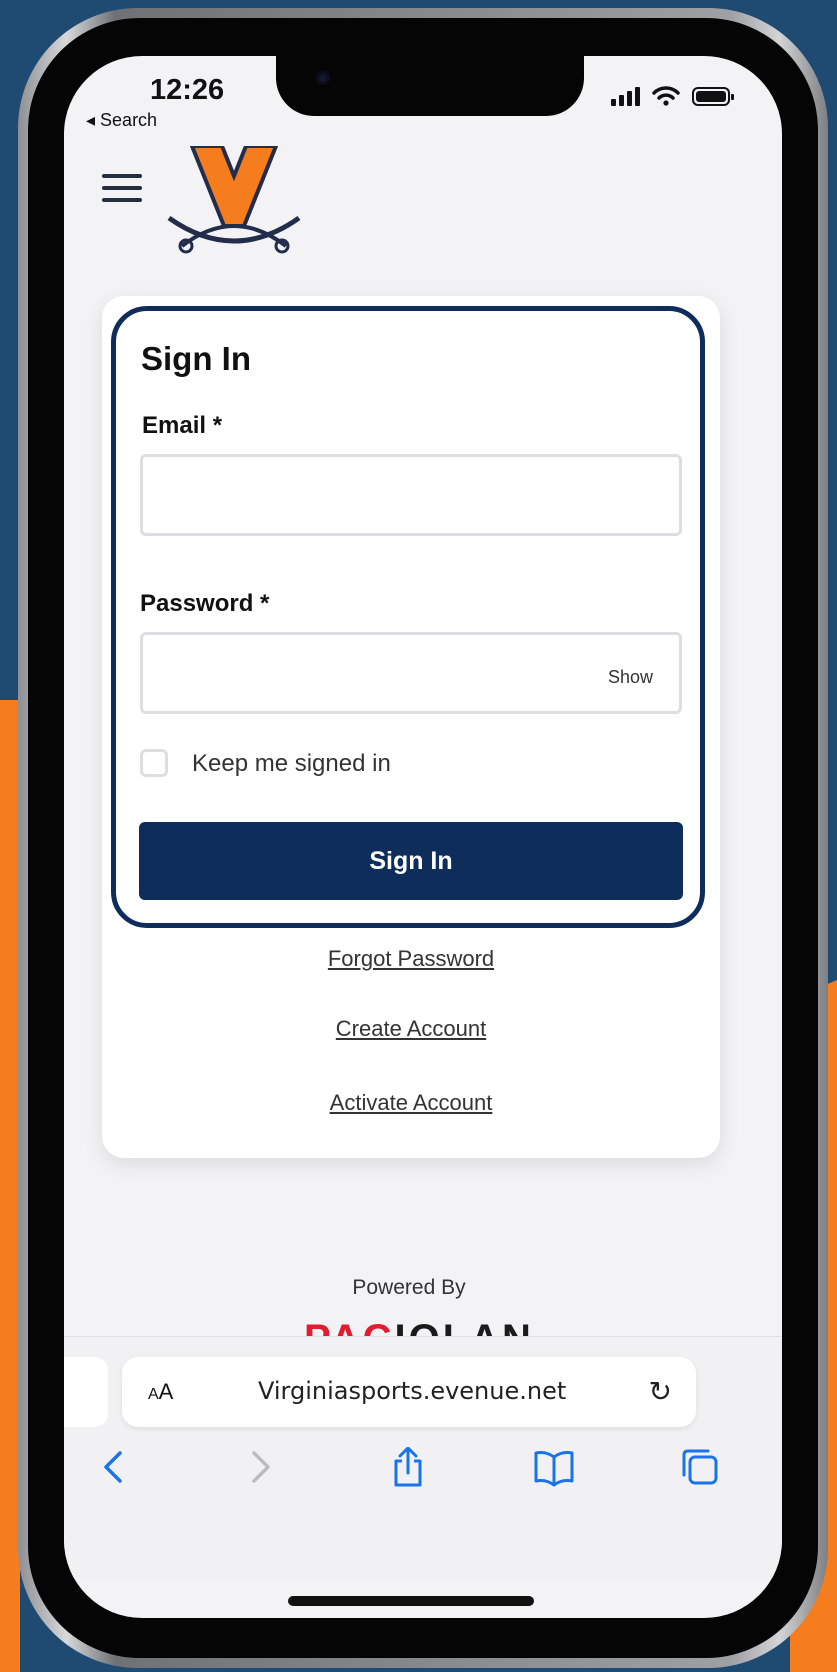 Image resolution: width=837 pixels, height=1672 pixels. I want to click on text-size-button: AA, so click(160, 1392).